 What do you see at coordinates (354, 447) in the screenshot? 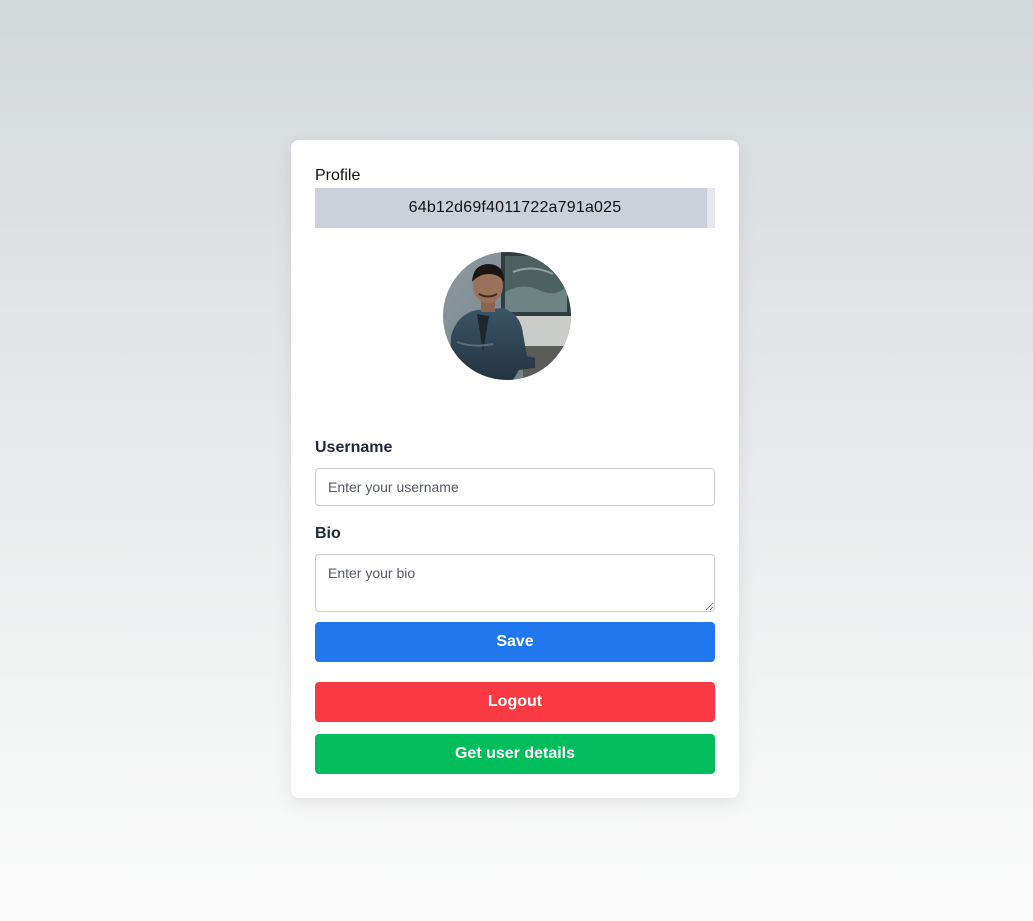
I see `username-label: Username` at bounding box center [354, 447].